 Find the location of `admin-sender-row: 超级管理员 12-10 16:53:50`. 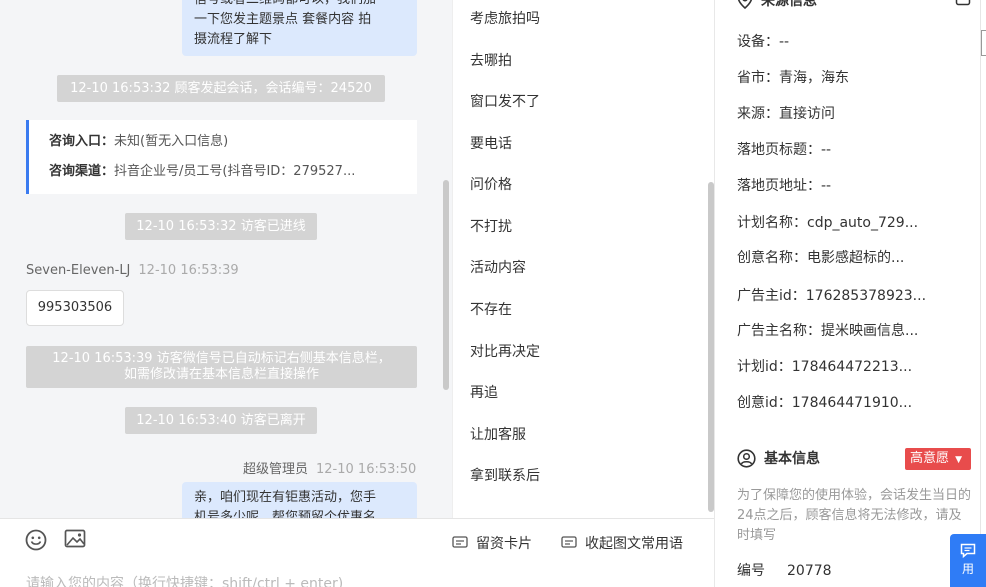

admin-sender-row: 超级管理员 12-10 16:53:50 is located at coordinates (329, 467).